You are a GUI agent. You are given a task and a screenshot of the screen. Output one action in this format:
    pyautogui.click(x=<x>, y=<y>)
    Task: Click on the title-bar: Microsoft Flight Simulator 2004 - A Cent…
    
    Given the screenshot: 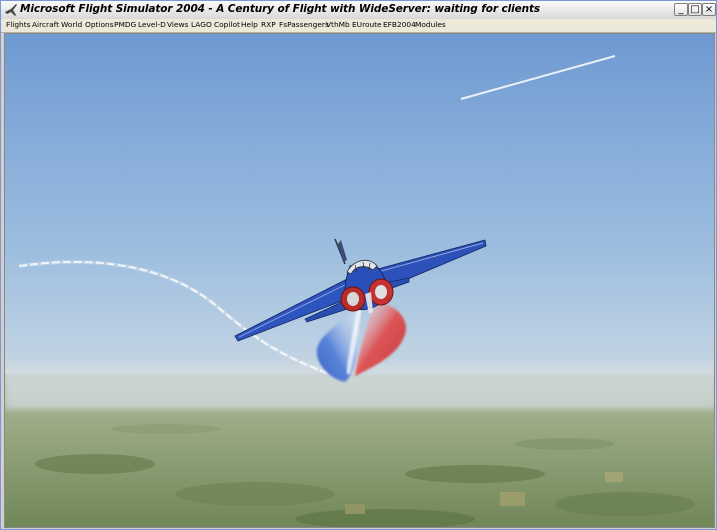 What is the action you would take?
    pyautogui.click(x=358, y=10)
    